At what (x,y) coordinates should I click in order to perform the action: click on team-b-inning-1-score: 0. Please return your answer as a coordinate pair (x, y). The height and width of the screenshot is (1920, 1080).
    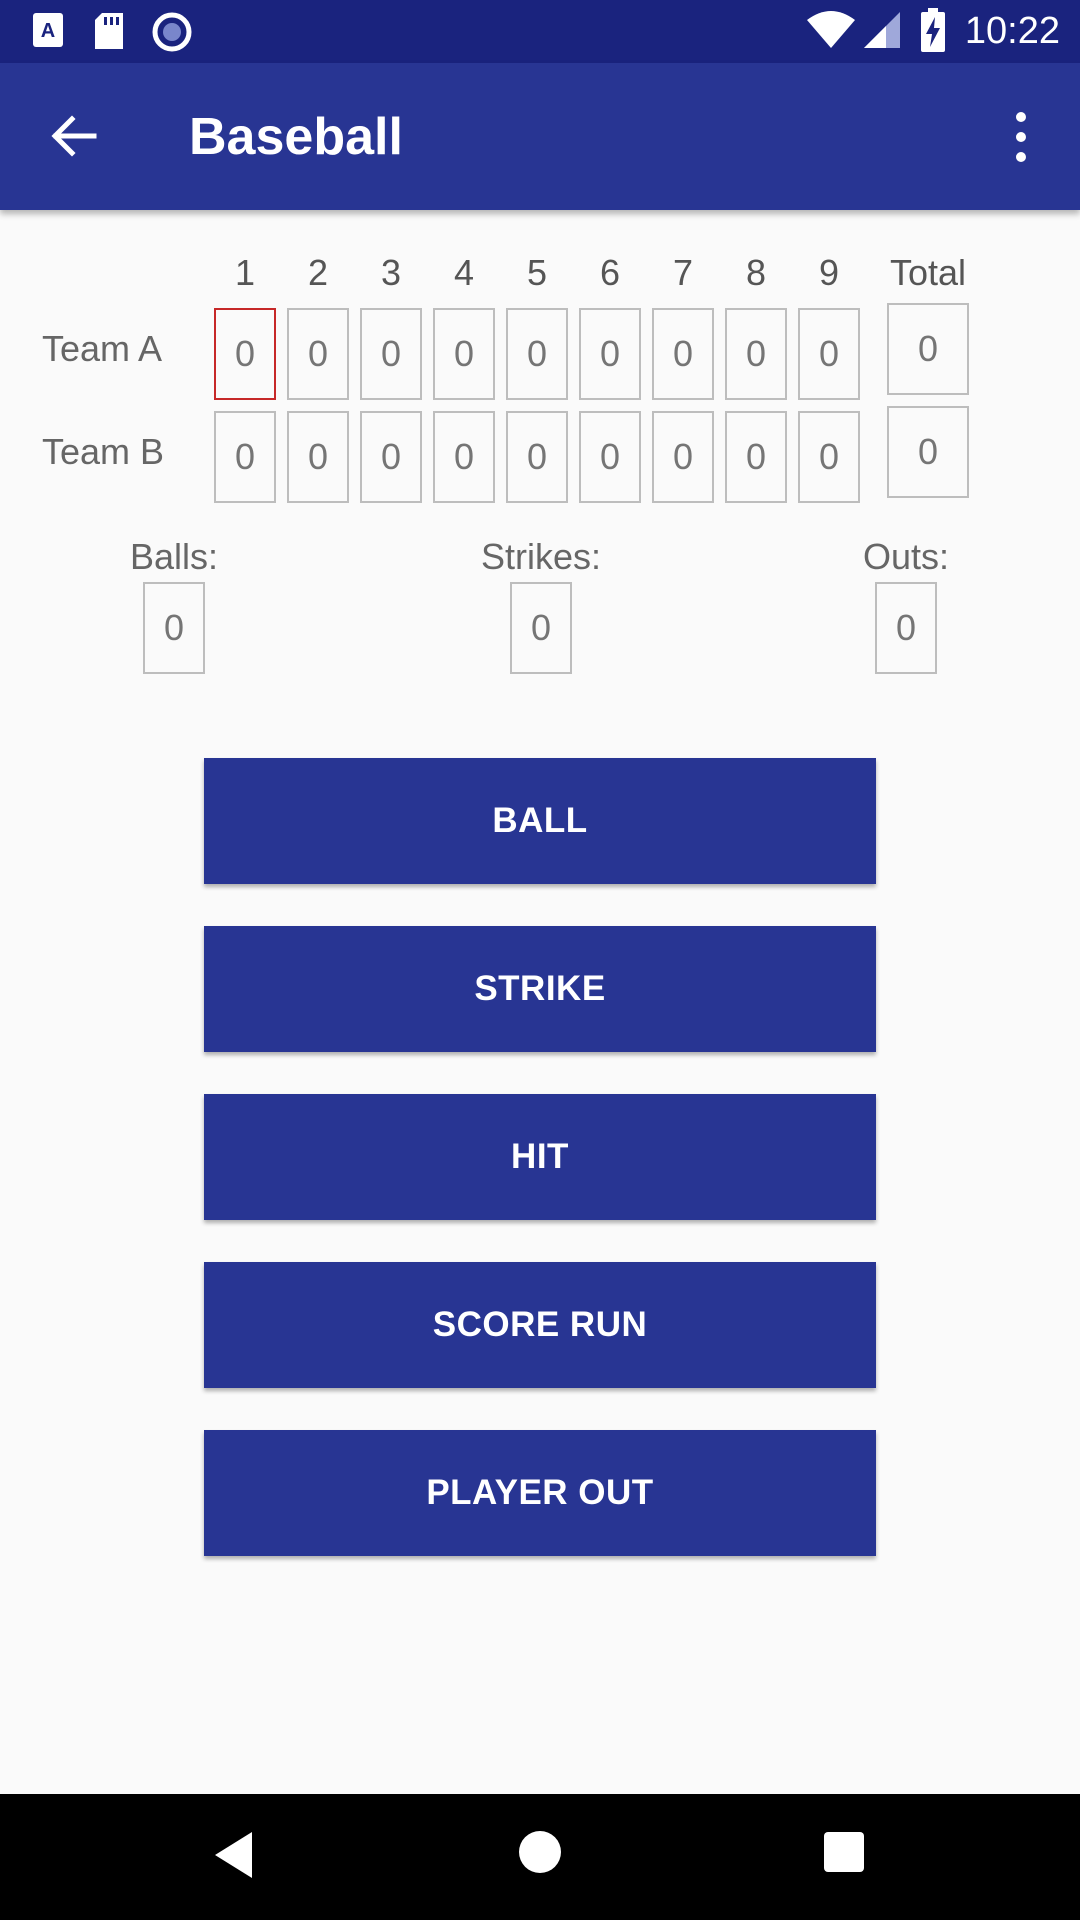
    Looking at the image, I should click on (245, 457).